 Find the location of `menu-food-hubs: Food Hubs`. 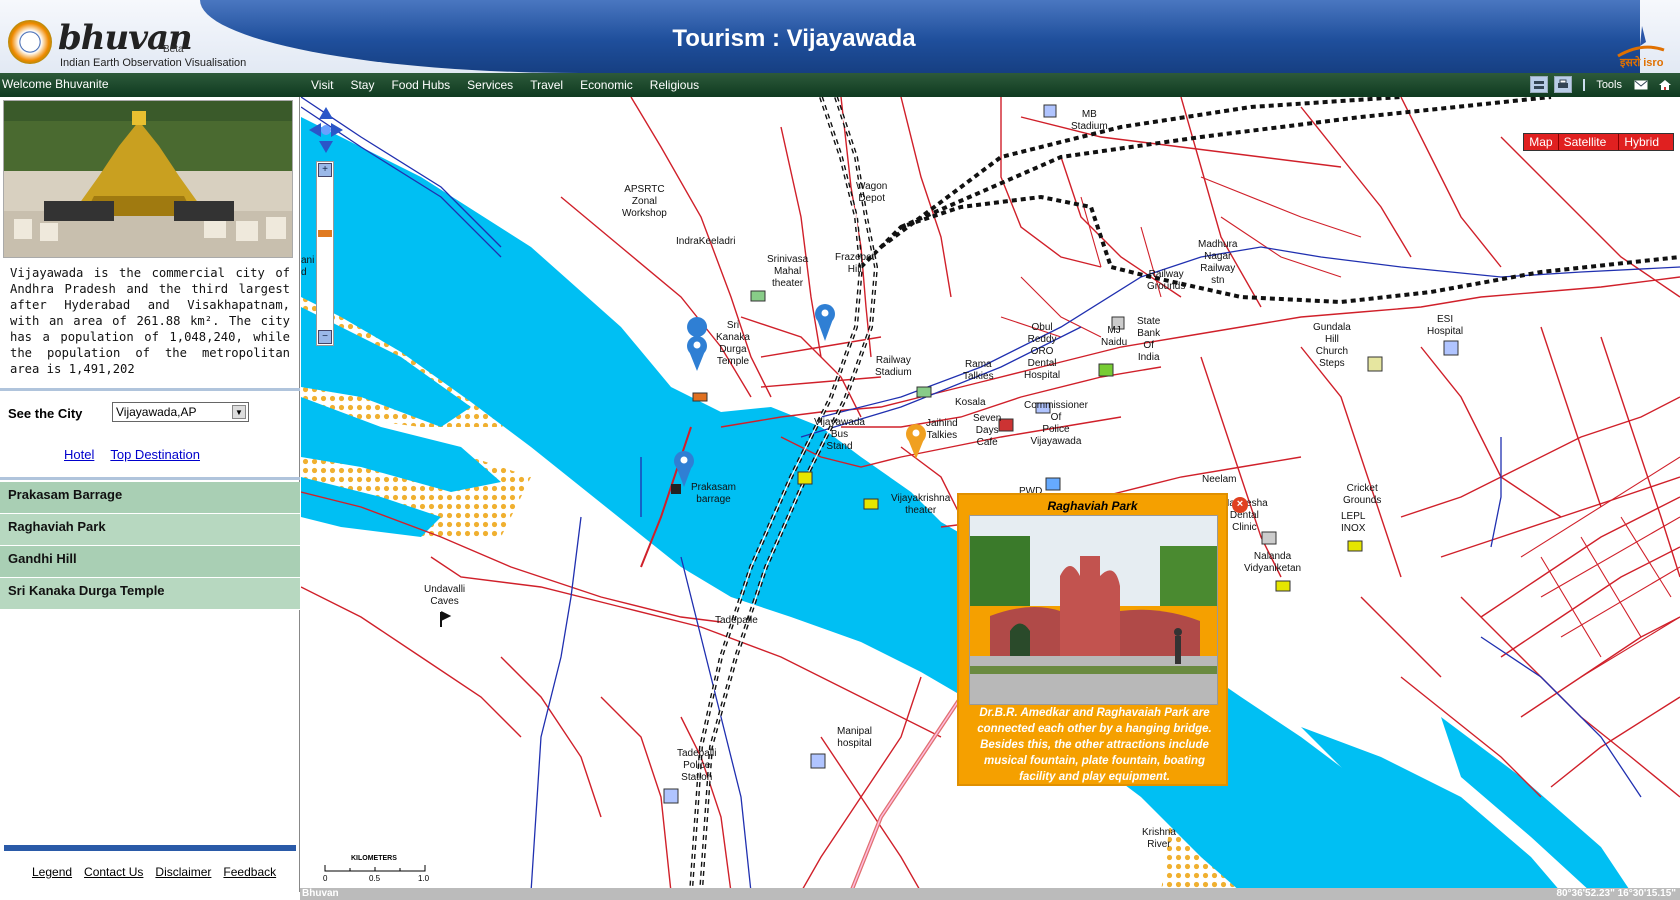

menu-food-hubs: Food Hubs is located at coordinates (420, 85).